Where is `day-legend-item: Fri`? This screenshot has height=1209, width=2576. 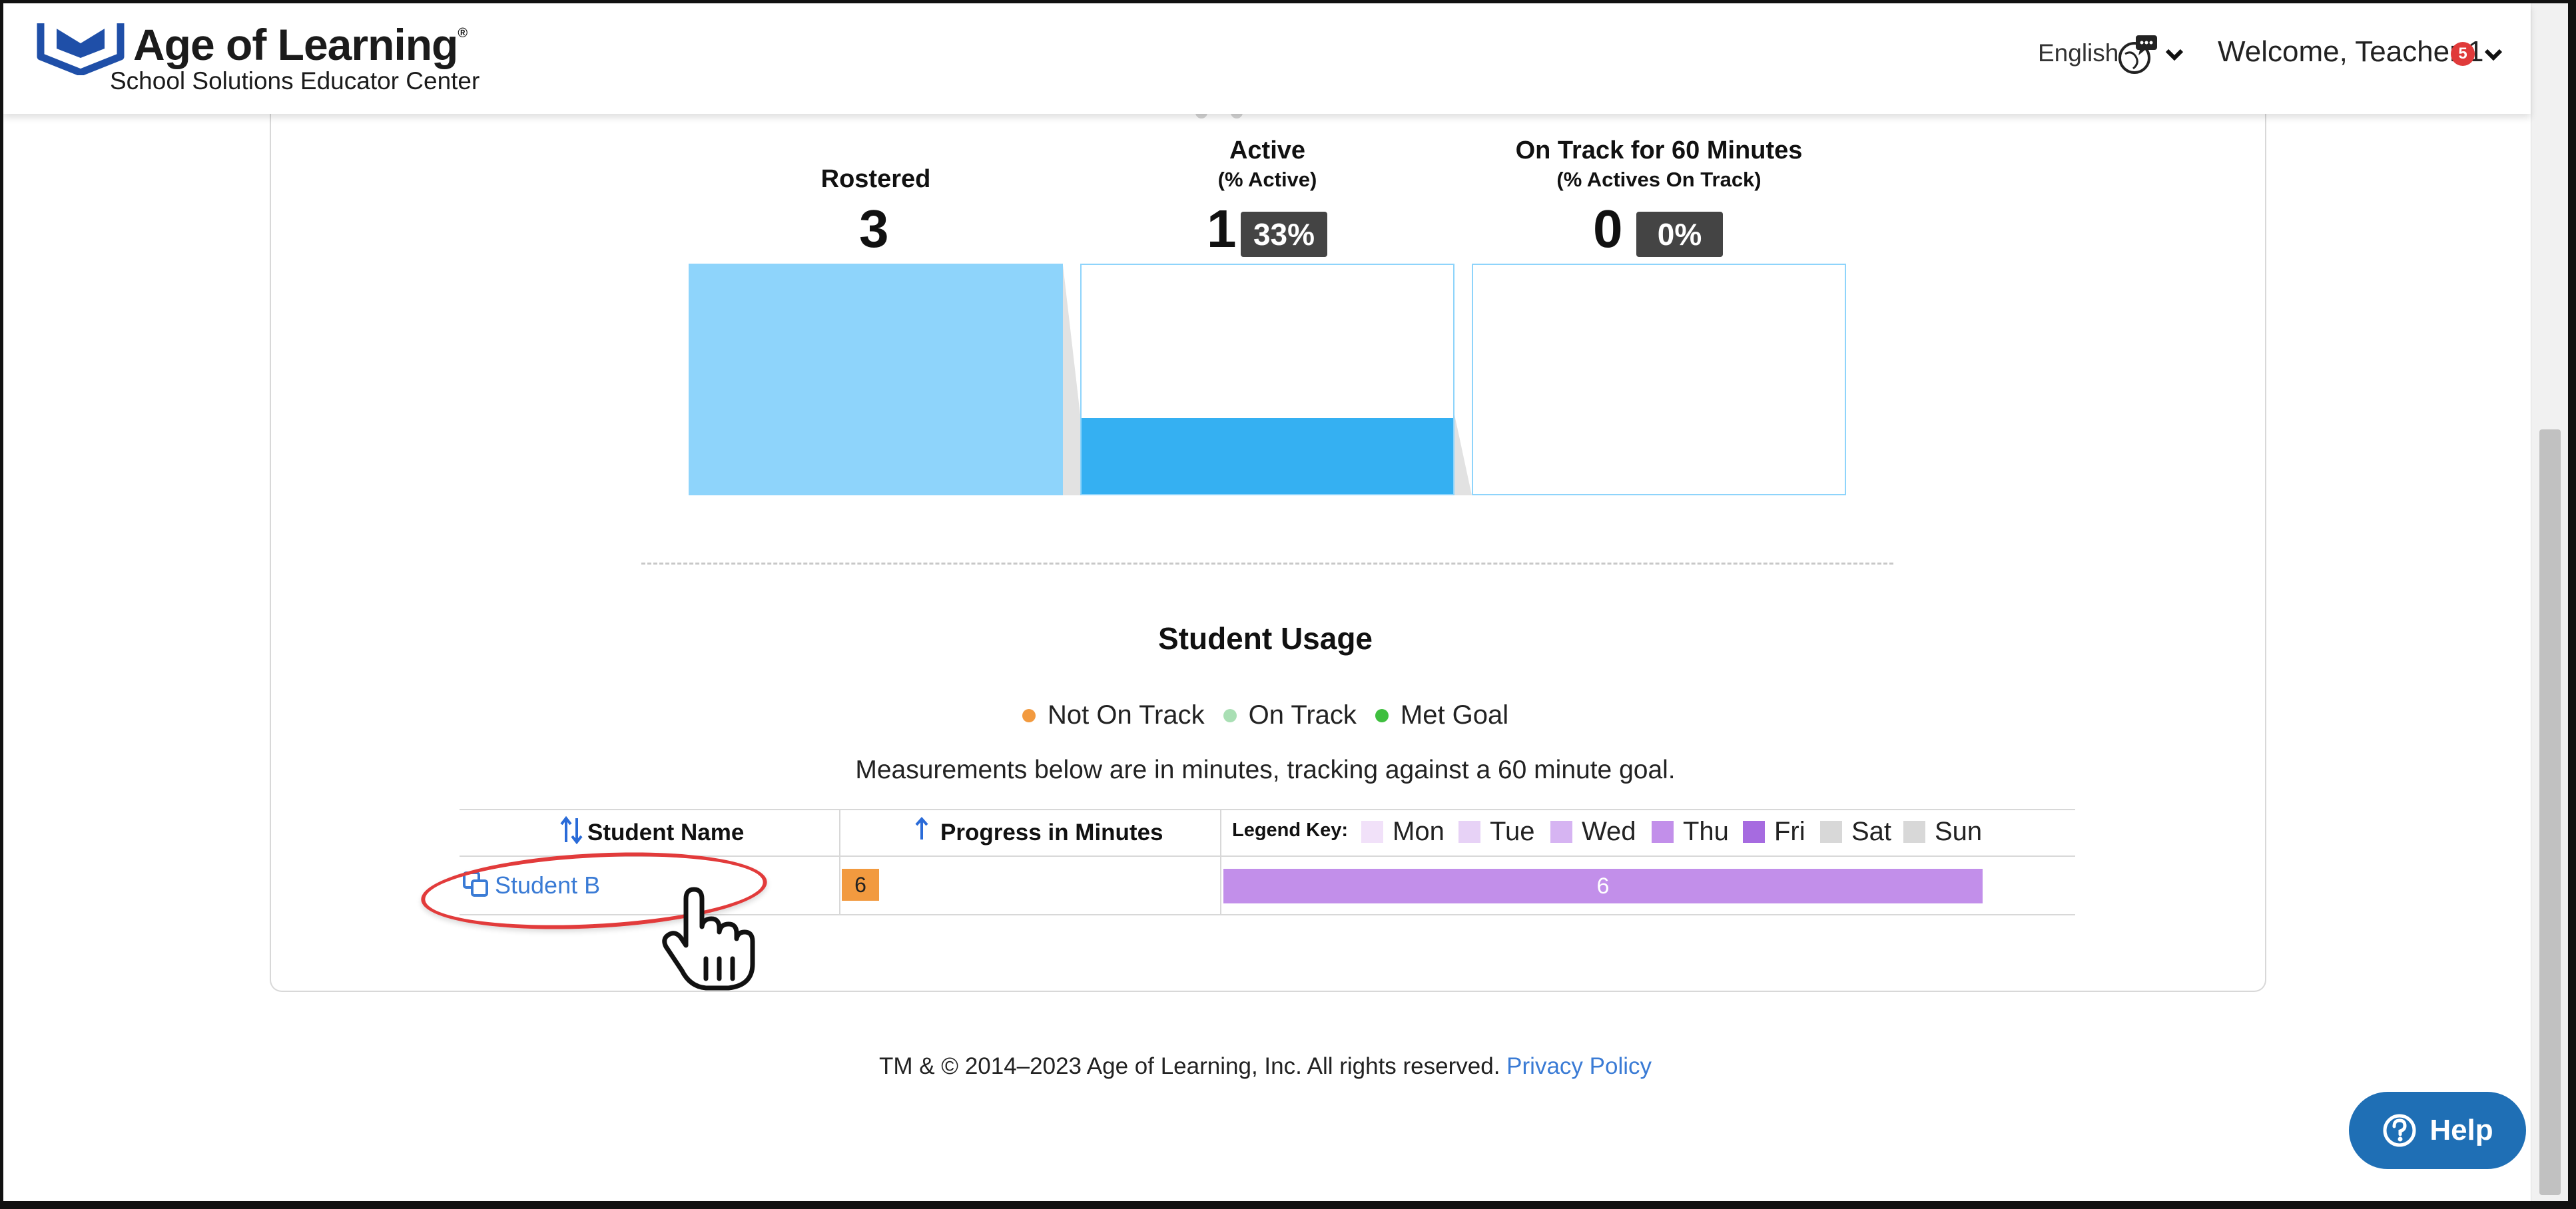 day-legend-item: Fri is located at coordinates (1774, 832).